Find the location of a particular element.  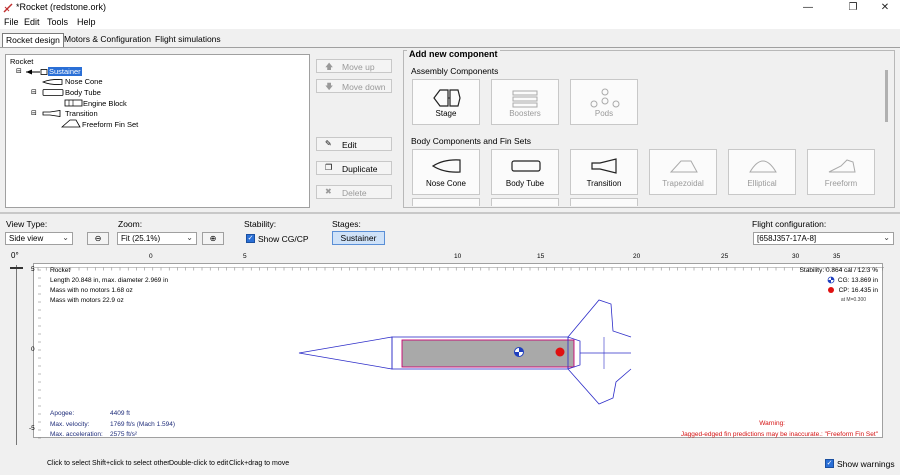

lower-fin-shape is located at coordinates (599, 386).